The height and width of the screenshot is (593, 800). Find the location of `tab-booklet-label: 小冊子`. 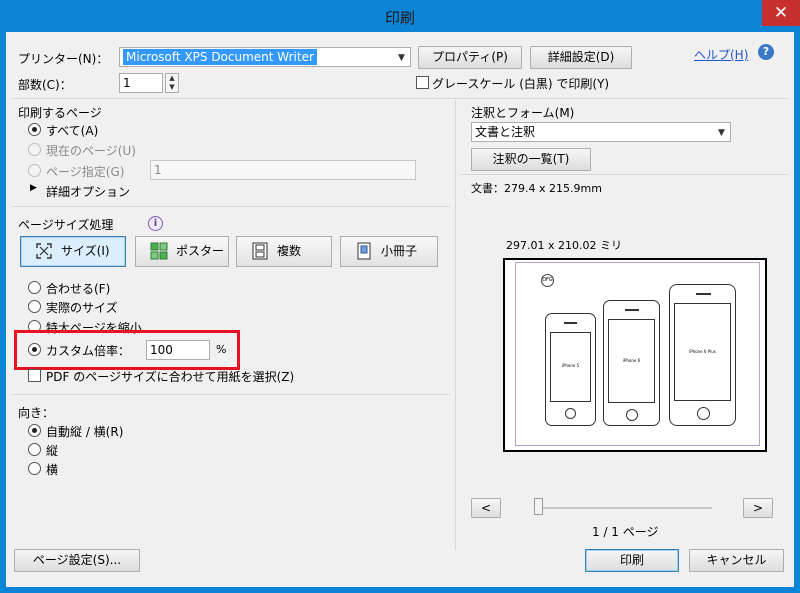

tab-booklet-label: 小冊子 is located at coordinates (399, 251).